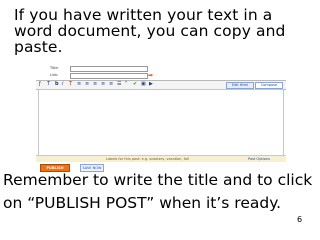 The height and width of the screenshot is (240, 320). What do you see at coordinates (259, 159) in the screenshot?
I see `post-options-link: Post Options` at bounding box center [259, 159].